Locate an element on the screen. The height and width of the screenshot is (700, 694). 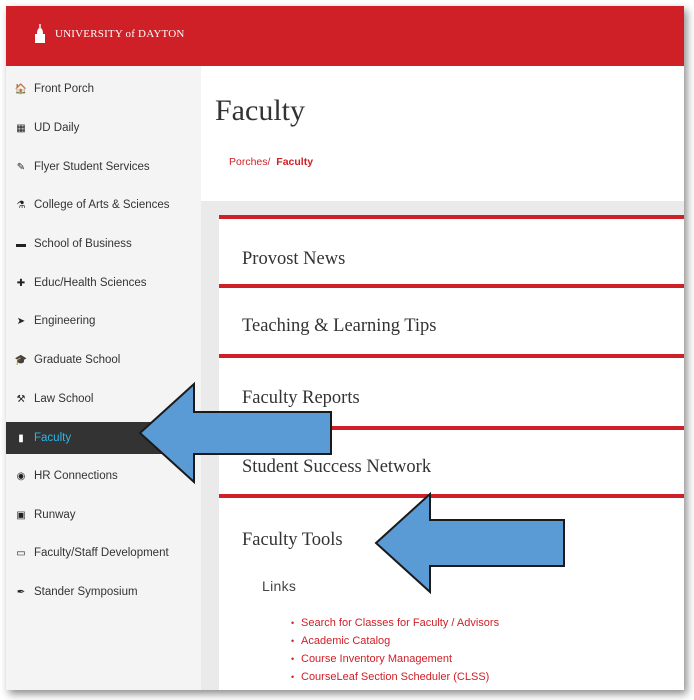
link-label: CourseLeaf Section Scheduler (CLSS) is located at coordinates (395, 677).